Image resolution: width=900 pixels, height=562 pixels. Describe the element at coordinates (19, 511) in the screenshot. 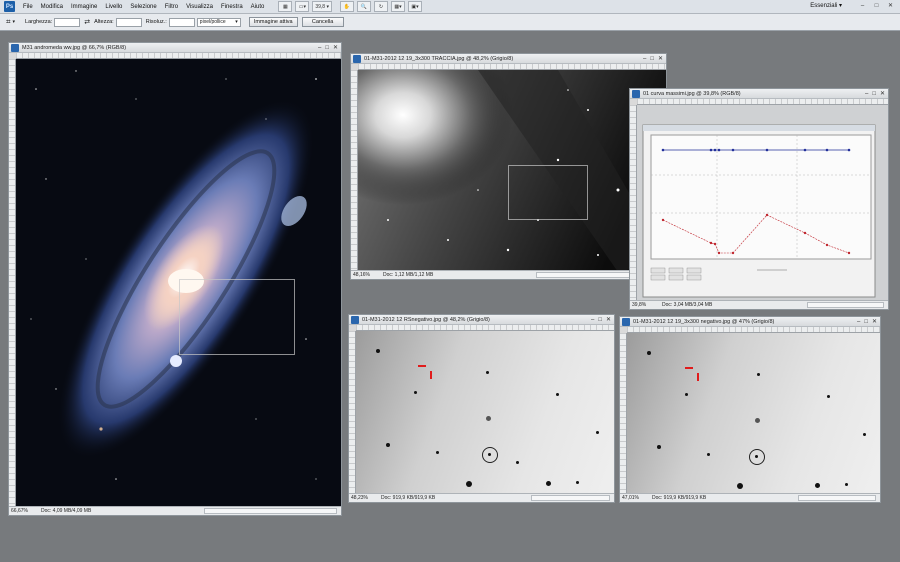

I see `zoom-readout: 66,67%` at that location.